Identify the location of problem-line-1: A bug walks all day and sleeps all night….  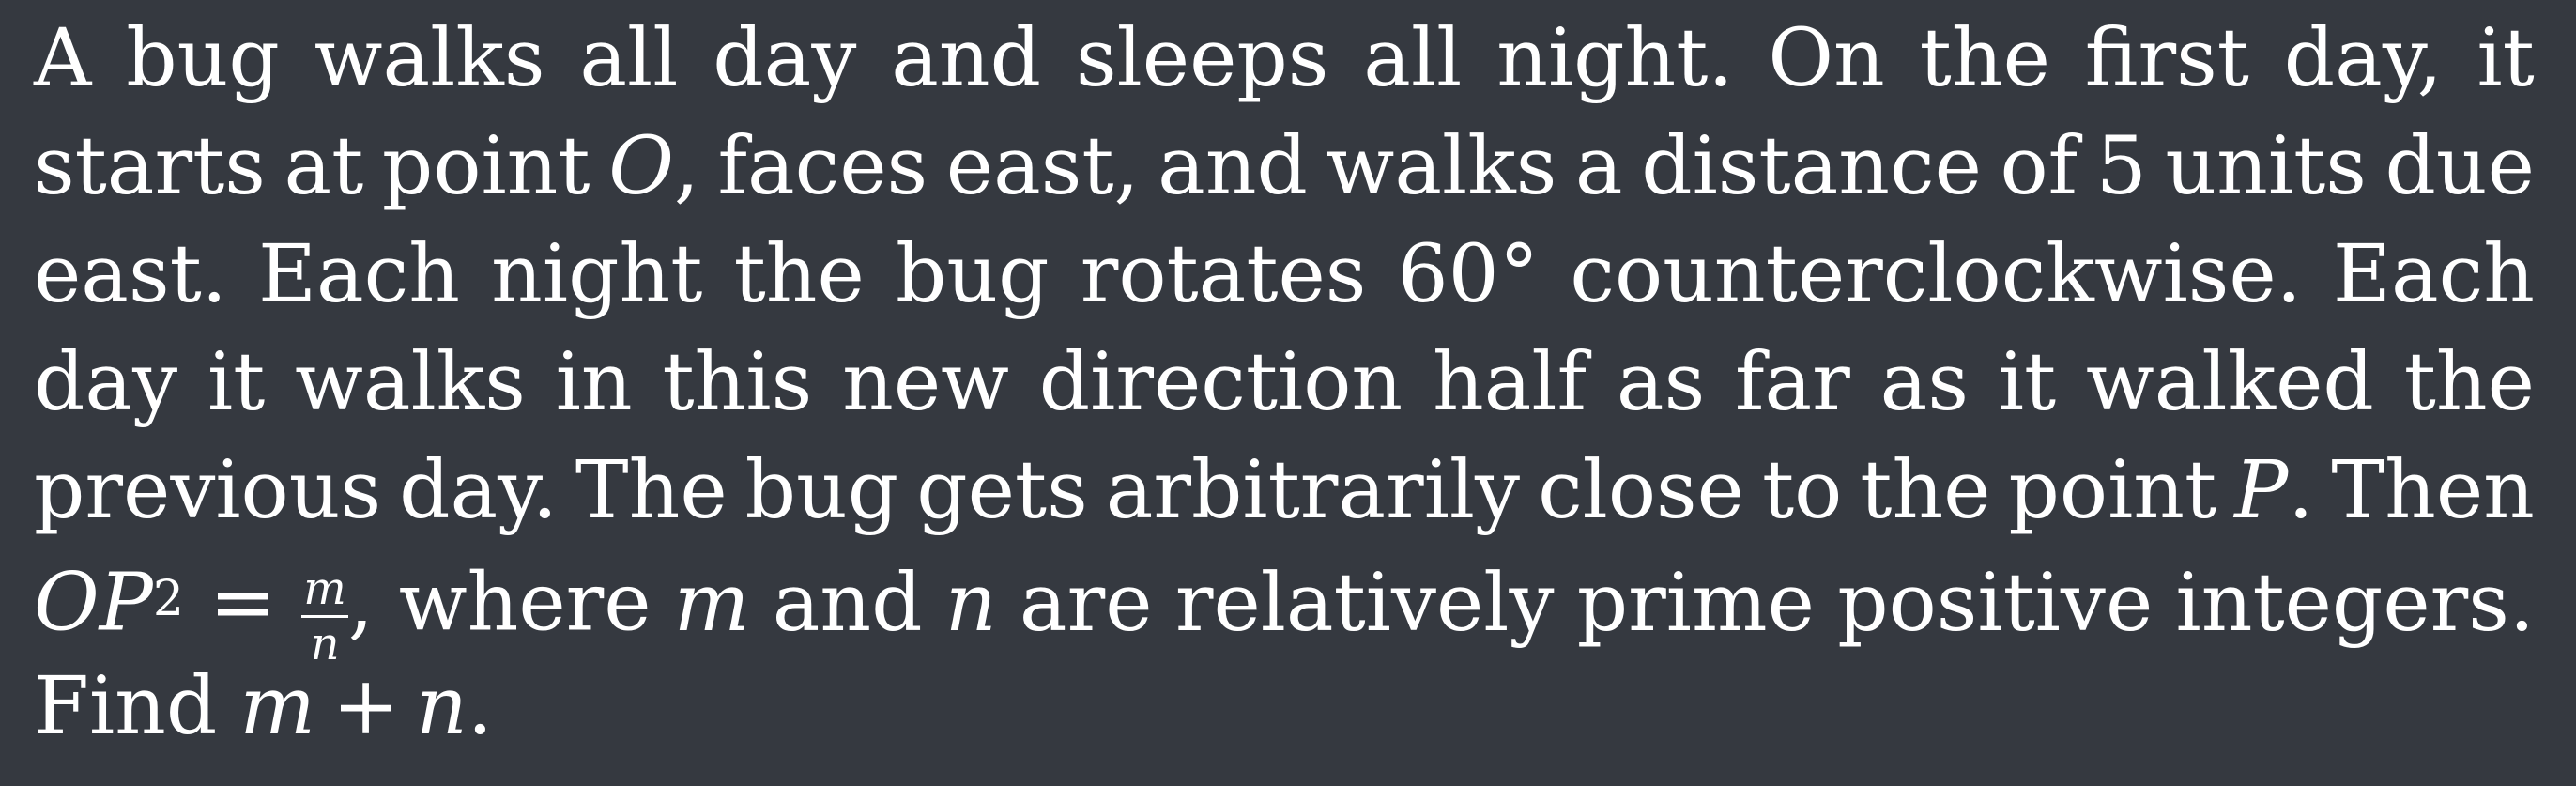
(1285, 66).